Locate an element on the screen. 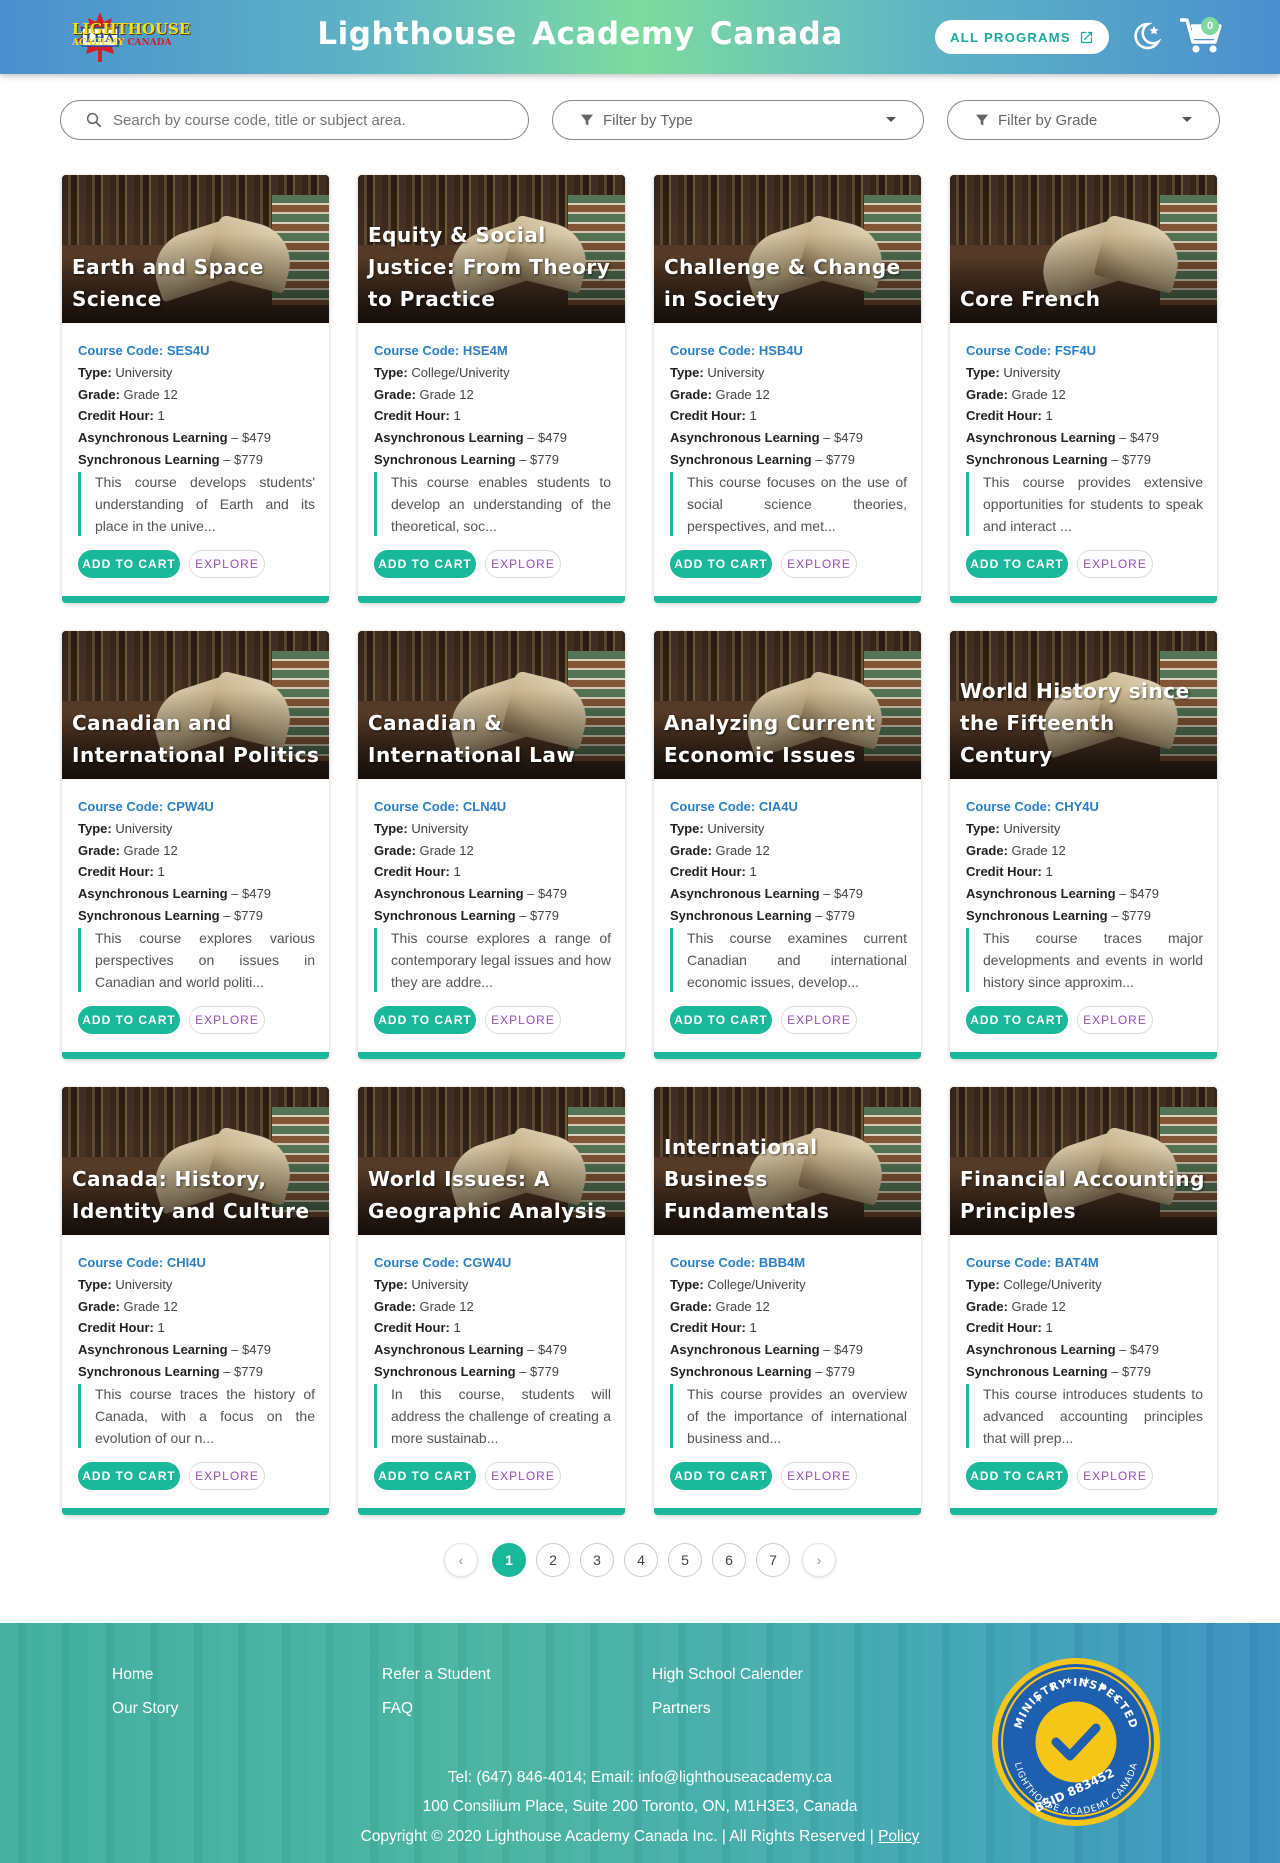 The image size is (1280, 1863). filter-grade-select: Filter by Grade is located at coordinates (1083, 120).